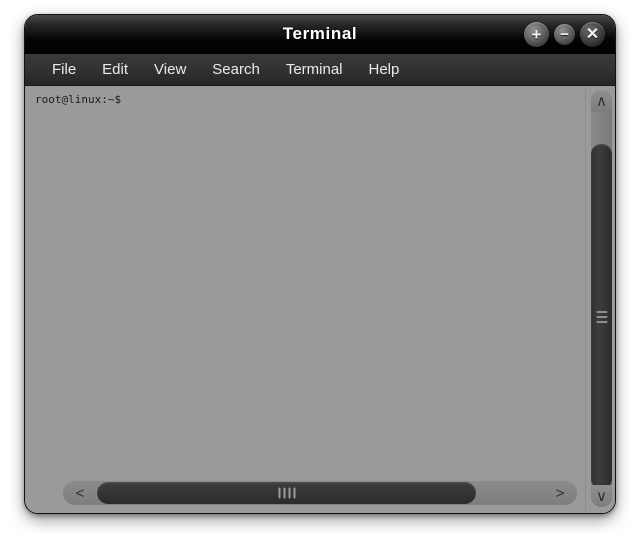 Image resolution: width=640 pixels, height=533 pixels. Describe the element at coordinates (80, 493) in the screenshot. I see `scroll-left-icon: <` at that location.